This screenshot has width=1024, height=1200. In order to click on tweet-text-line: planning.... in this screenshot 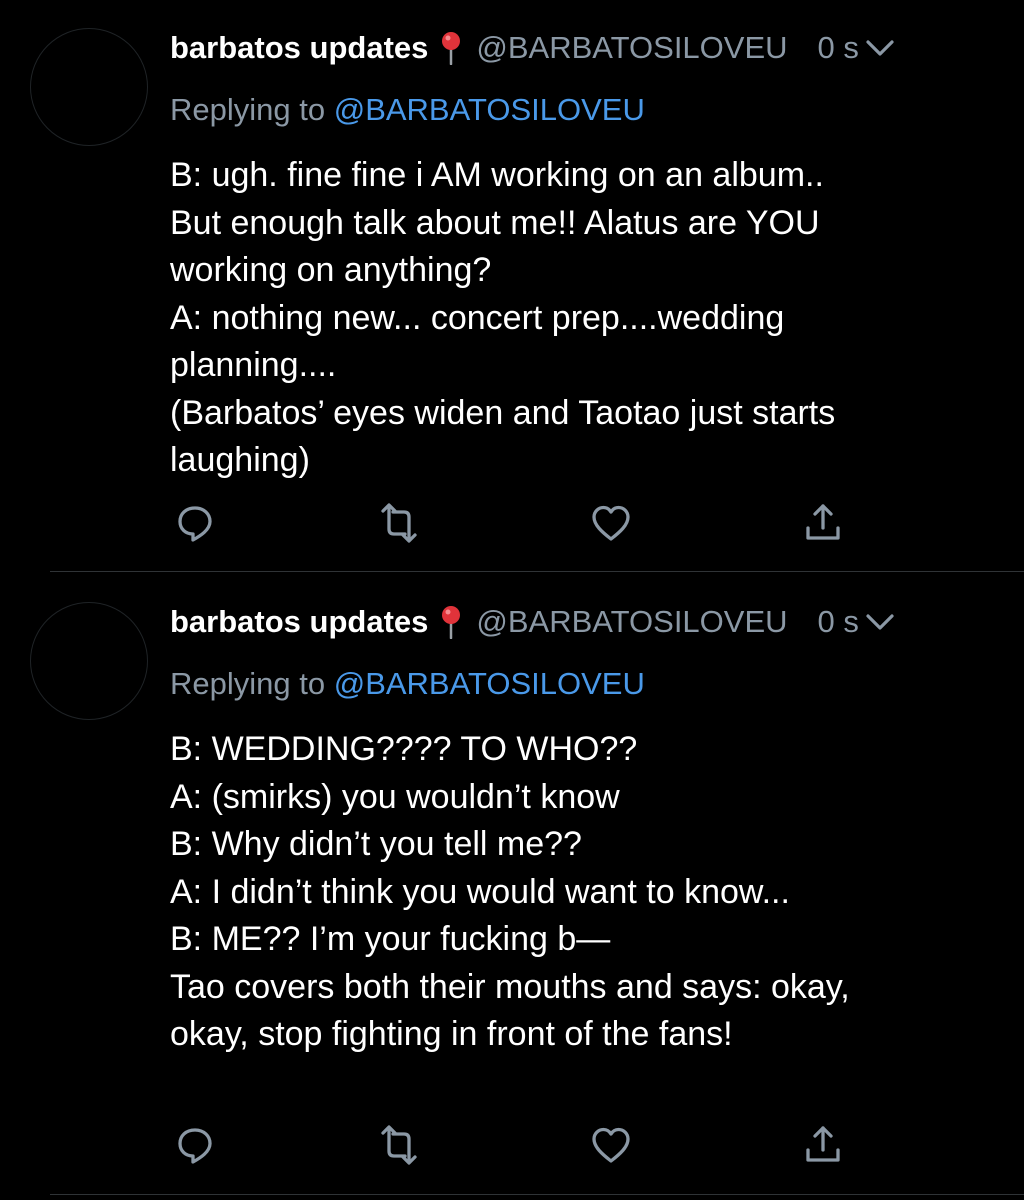, I will do `click(253, 365)`.